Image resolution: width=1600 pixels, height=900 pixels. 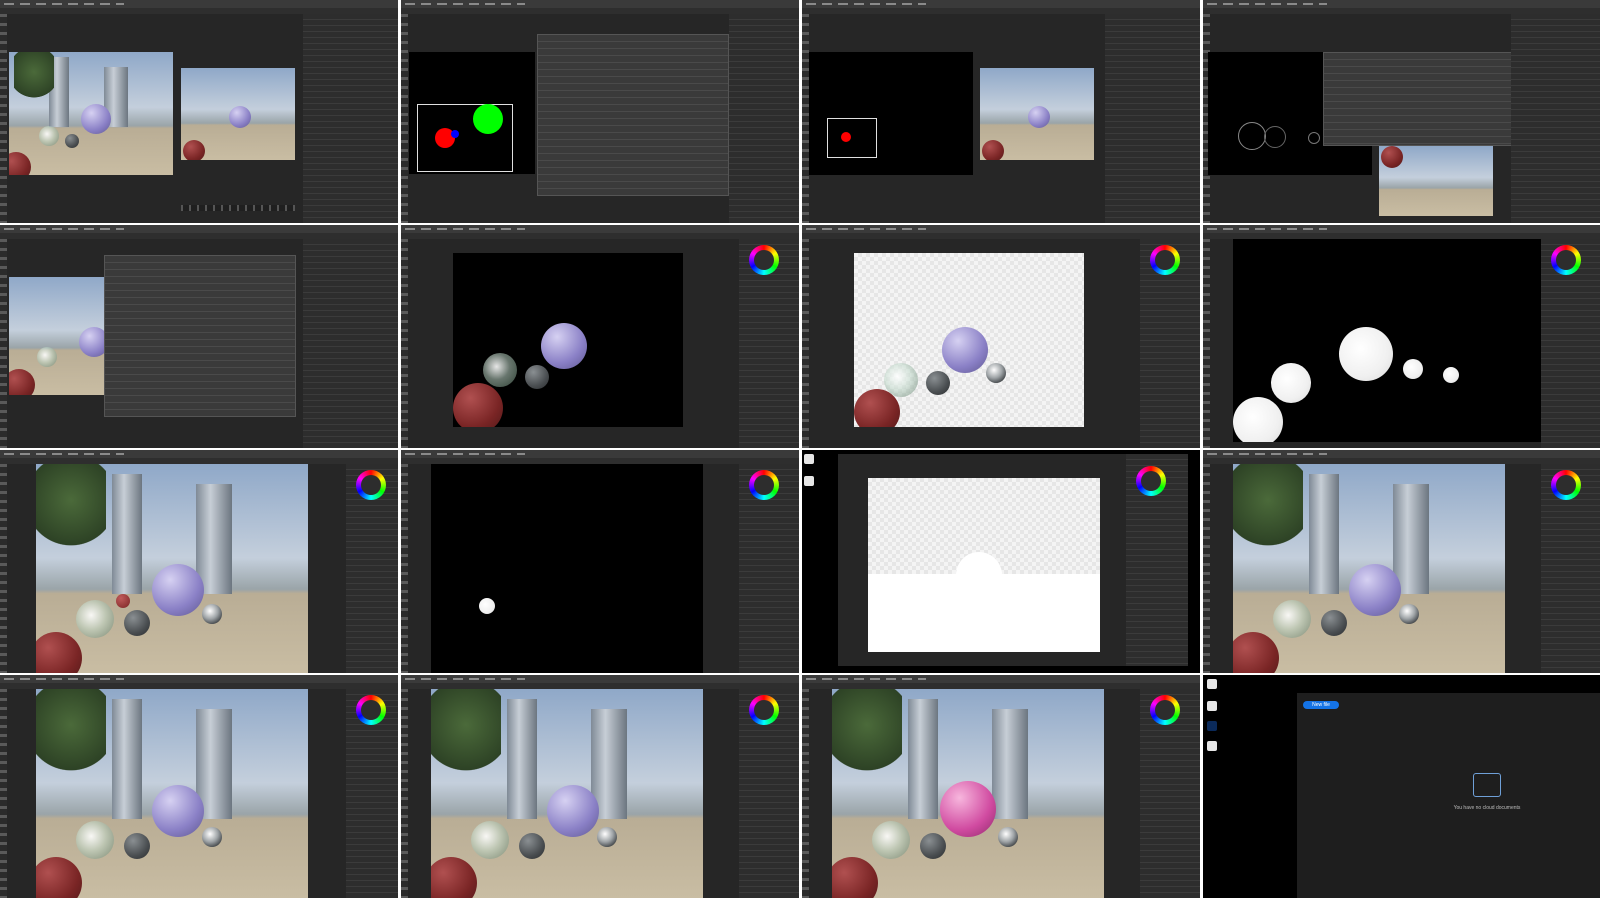 I want to click on timeline, so click(x=238, y=208).